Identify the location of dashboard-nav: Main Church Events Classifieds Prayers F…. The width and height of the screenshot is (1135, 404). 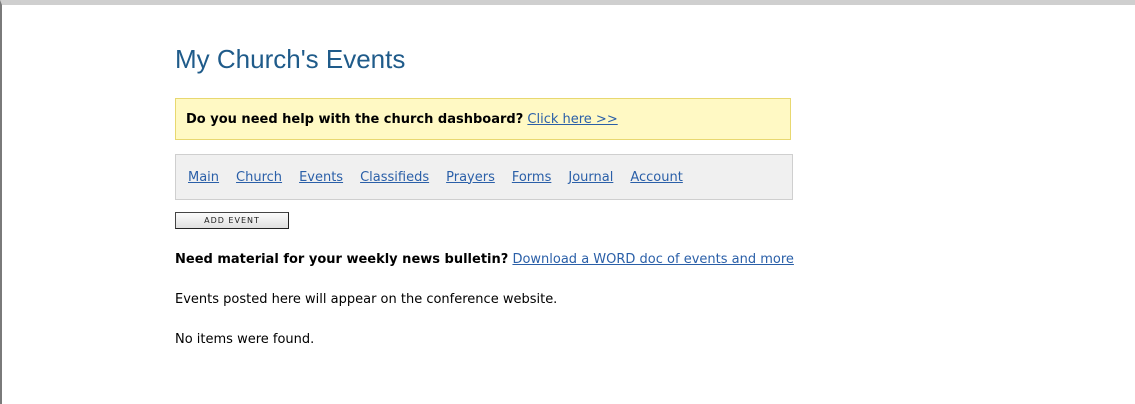
(484, 177).